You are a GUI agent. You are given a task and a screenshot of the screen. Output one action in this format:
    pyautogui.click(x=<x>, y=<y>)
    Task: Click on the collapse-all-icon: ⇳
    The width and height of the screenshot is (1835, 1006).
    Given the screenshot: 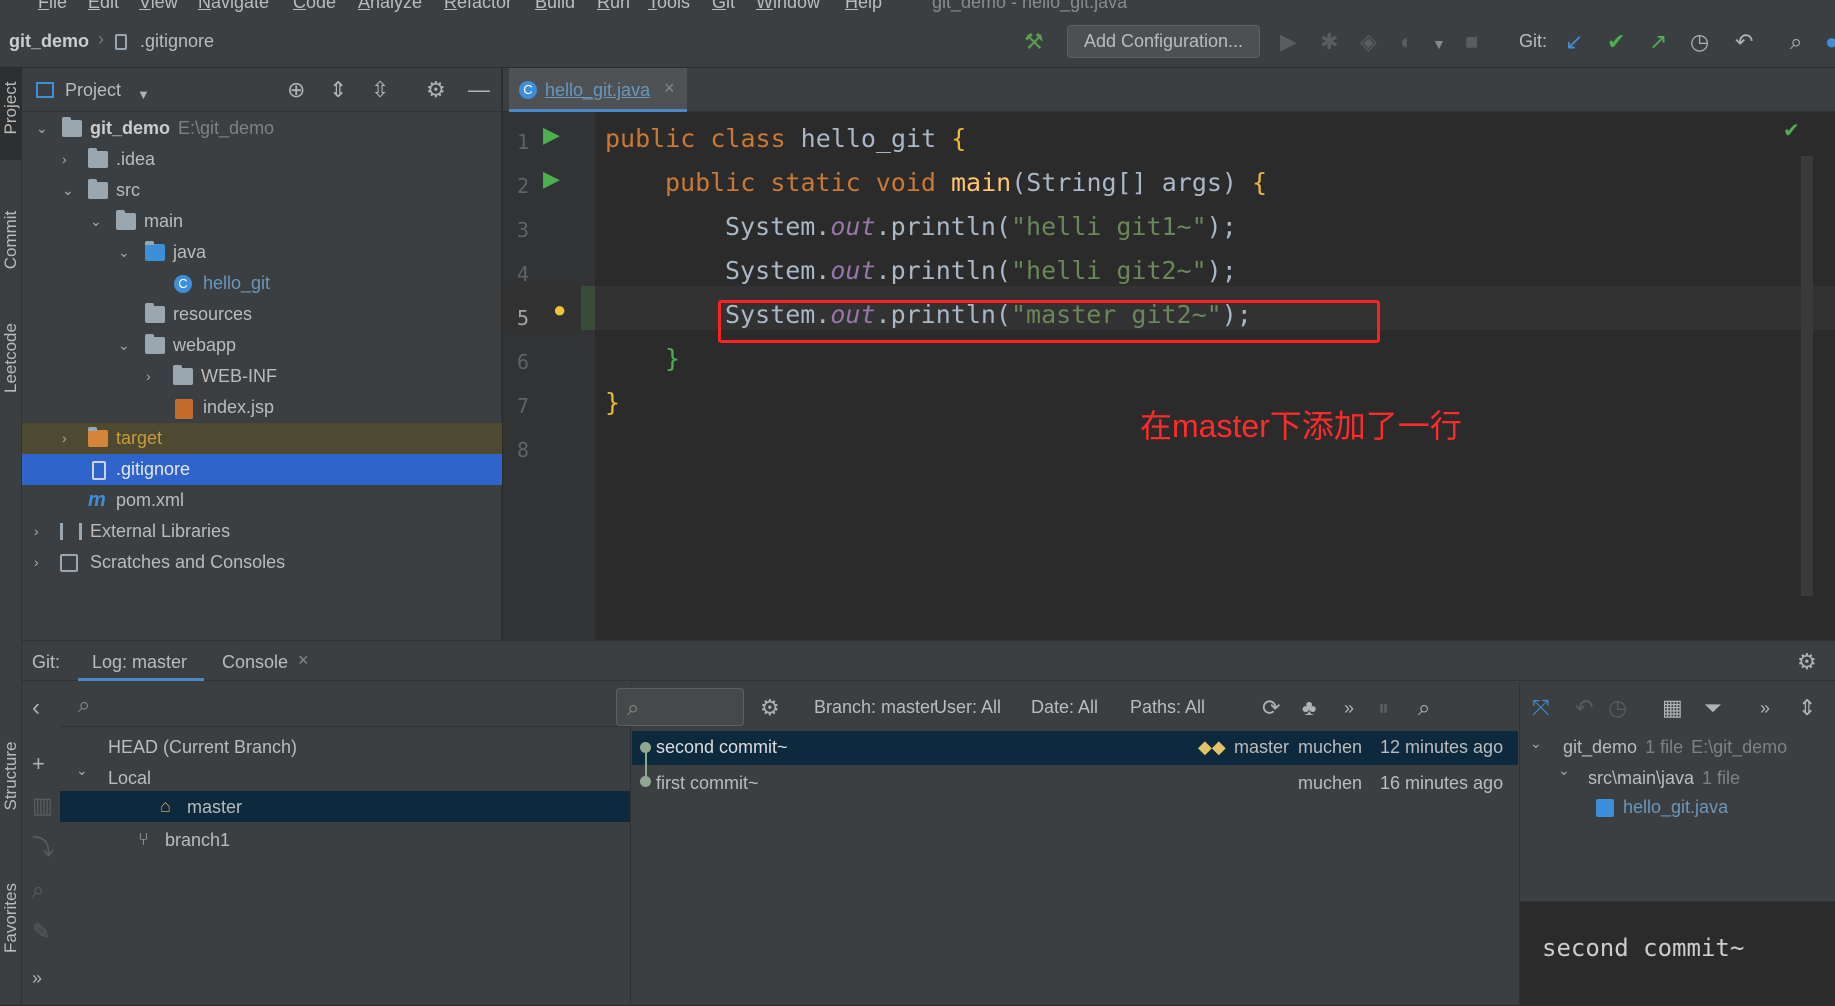 What is the action you would take?
    pyautogui.click(x=380, y=90)
    